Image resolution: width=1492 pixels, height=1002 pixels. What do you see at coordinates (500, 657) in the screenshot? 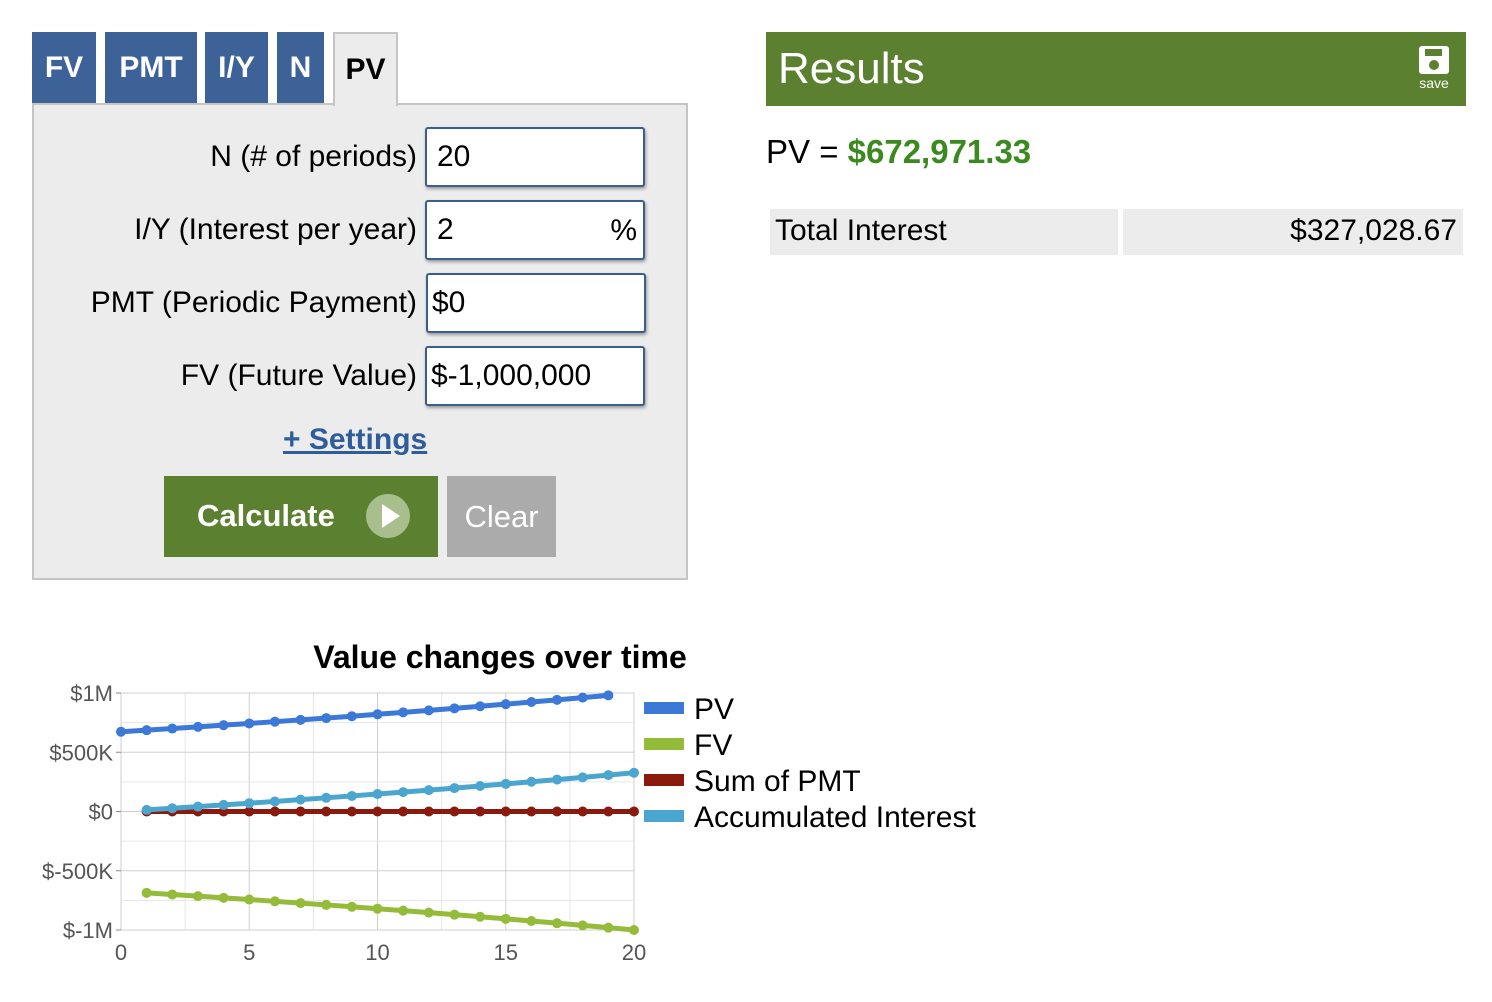
I see `chart-title: Value changes over time` at bounding box center [500, 657].